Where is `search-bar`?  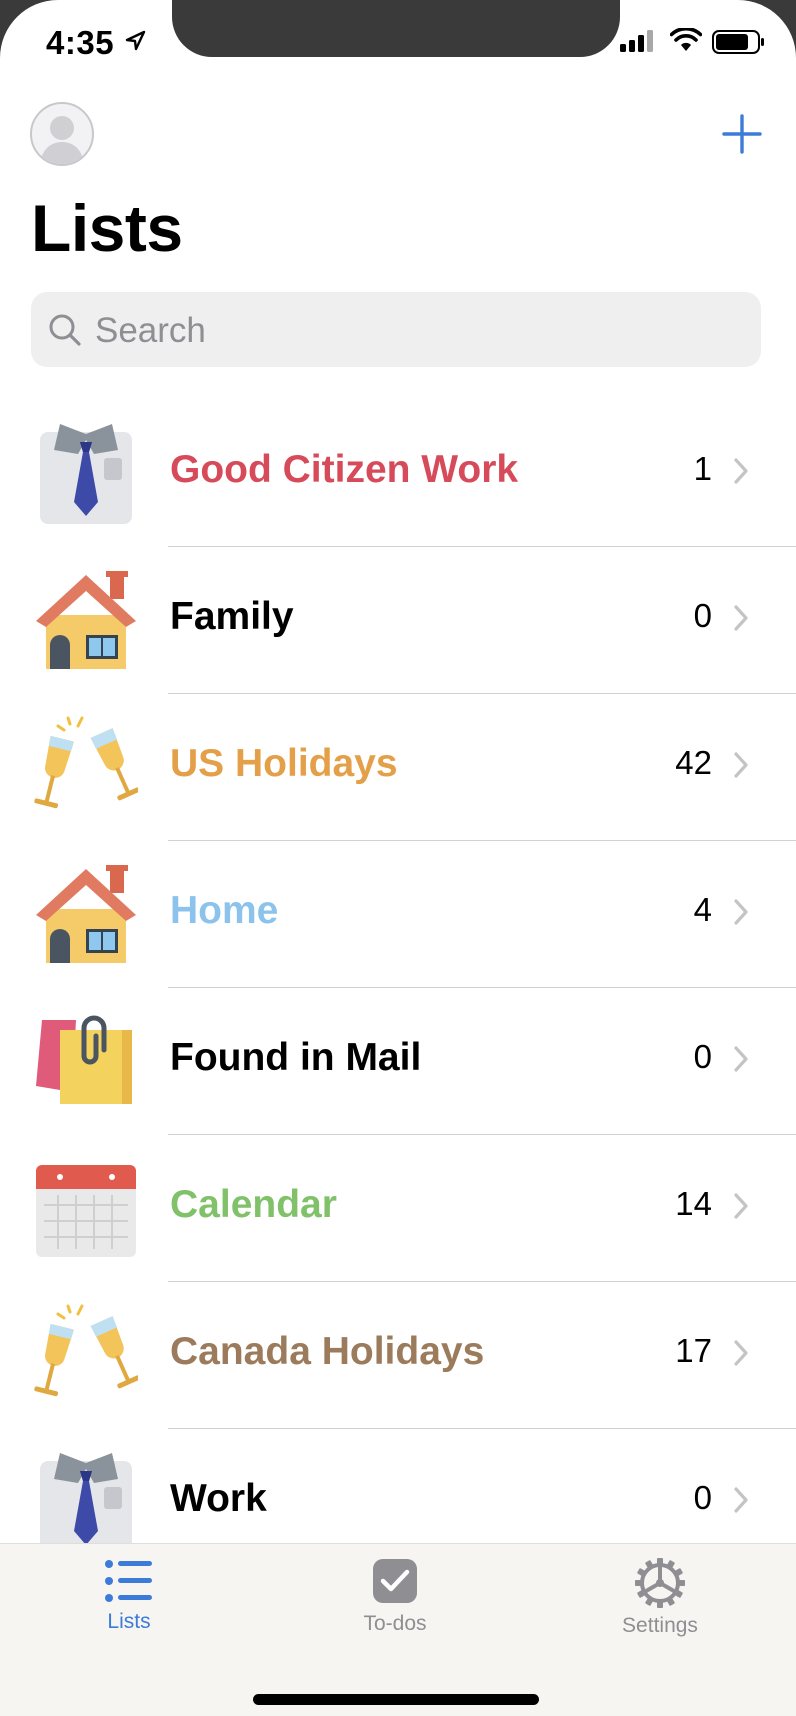 search-bar is located at coordinates (396, 330).